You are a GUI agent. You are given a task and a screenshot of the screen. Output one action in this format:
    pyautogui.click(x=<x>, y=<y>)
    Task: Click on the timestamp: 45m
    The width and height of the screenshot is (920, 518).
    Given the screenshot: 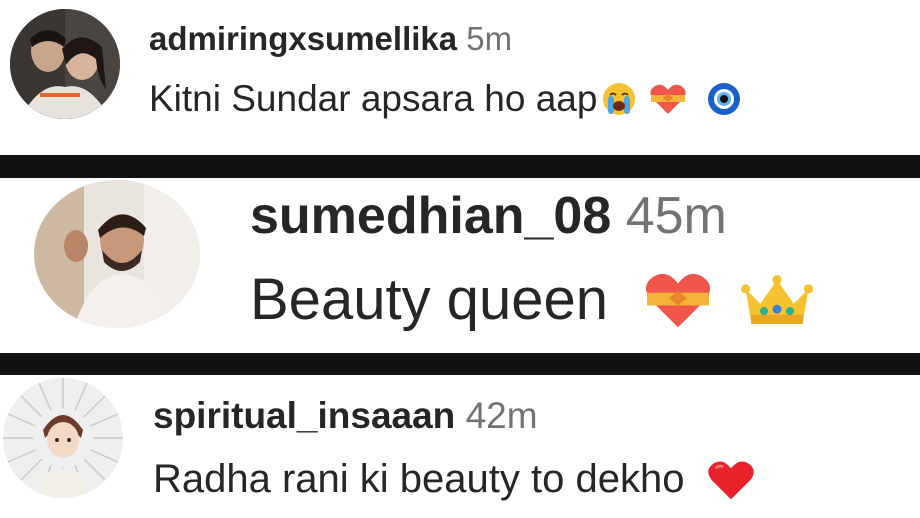 What is the action you would take?
    pyautogui.click(x=676, y=216)
    